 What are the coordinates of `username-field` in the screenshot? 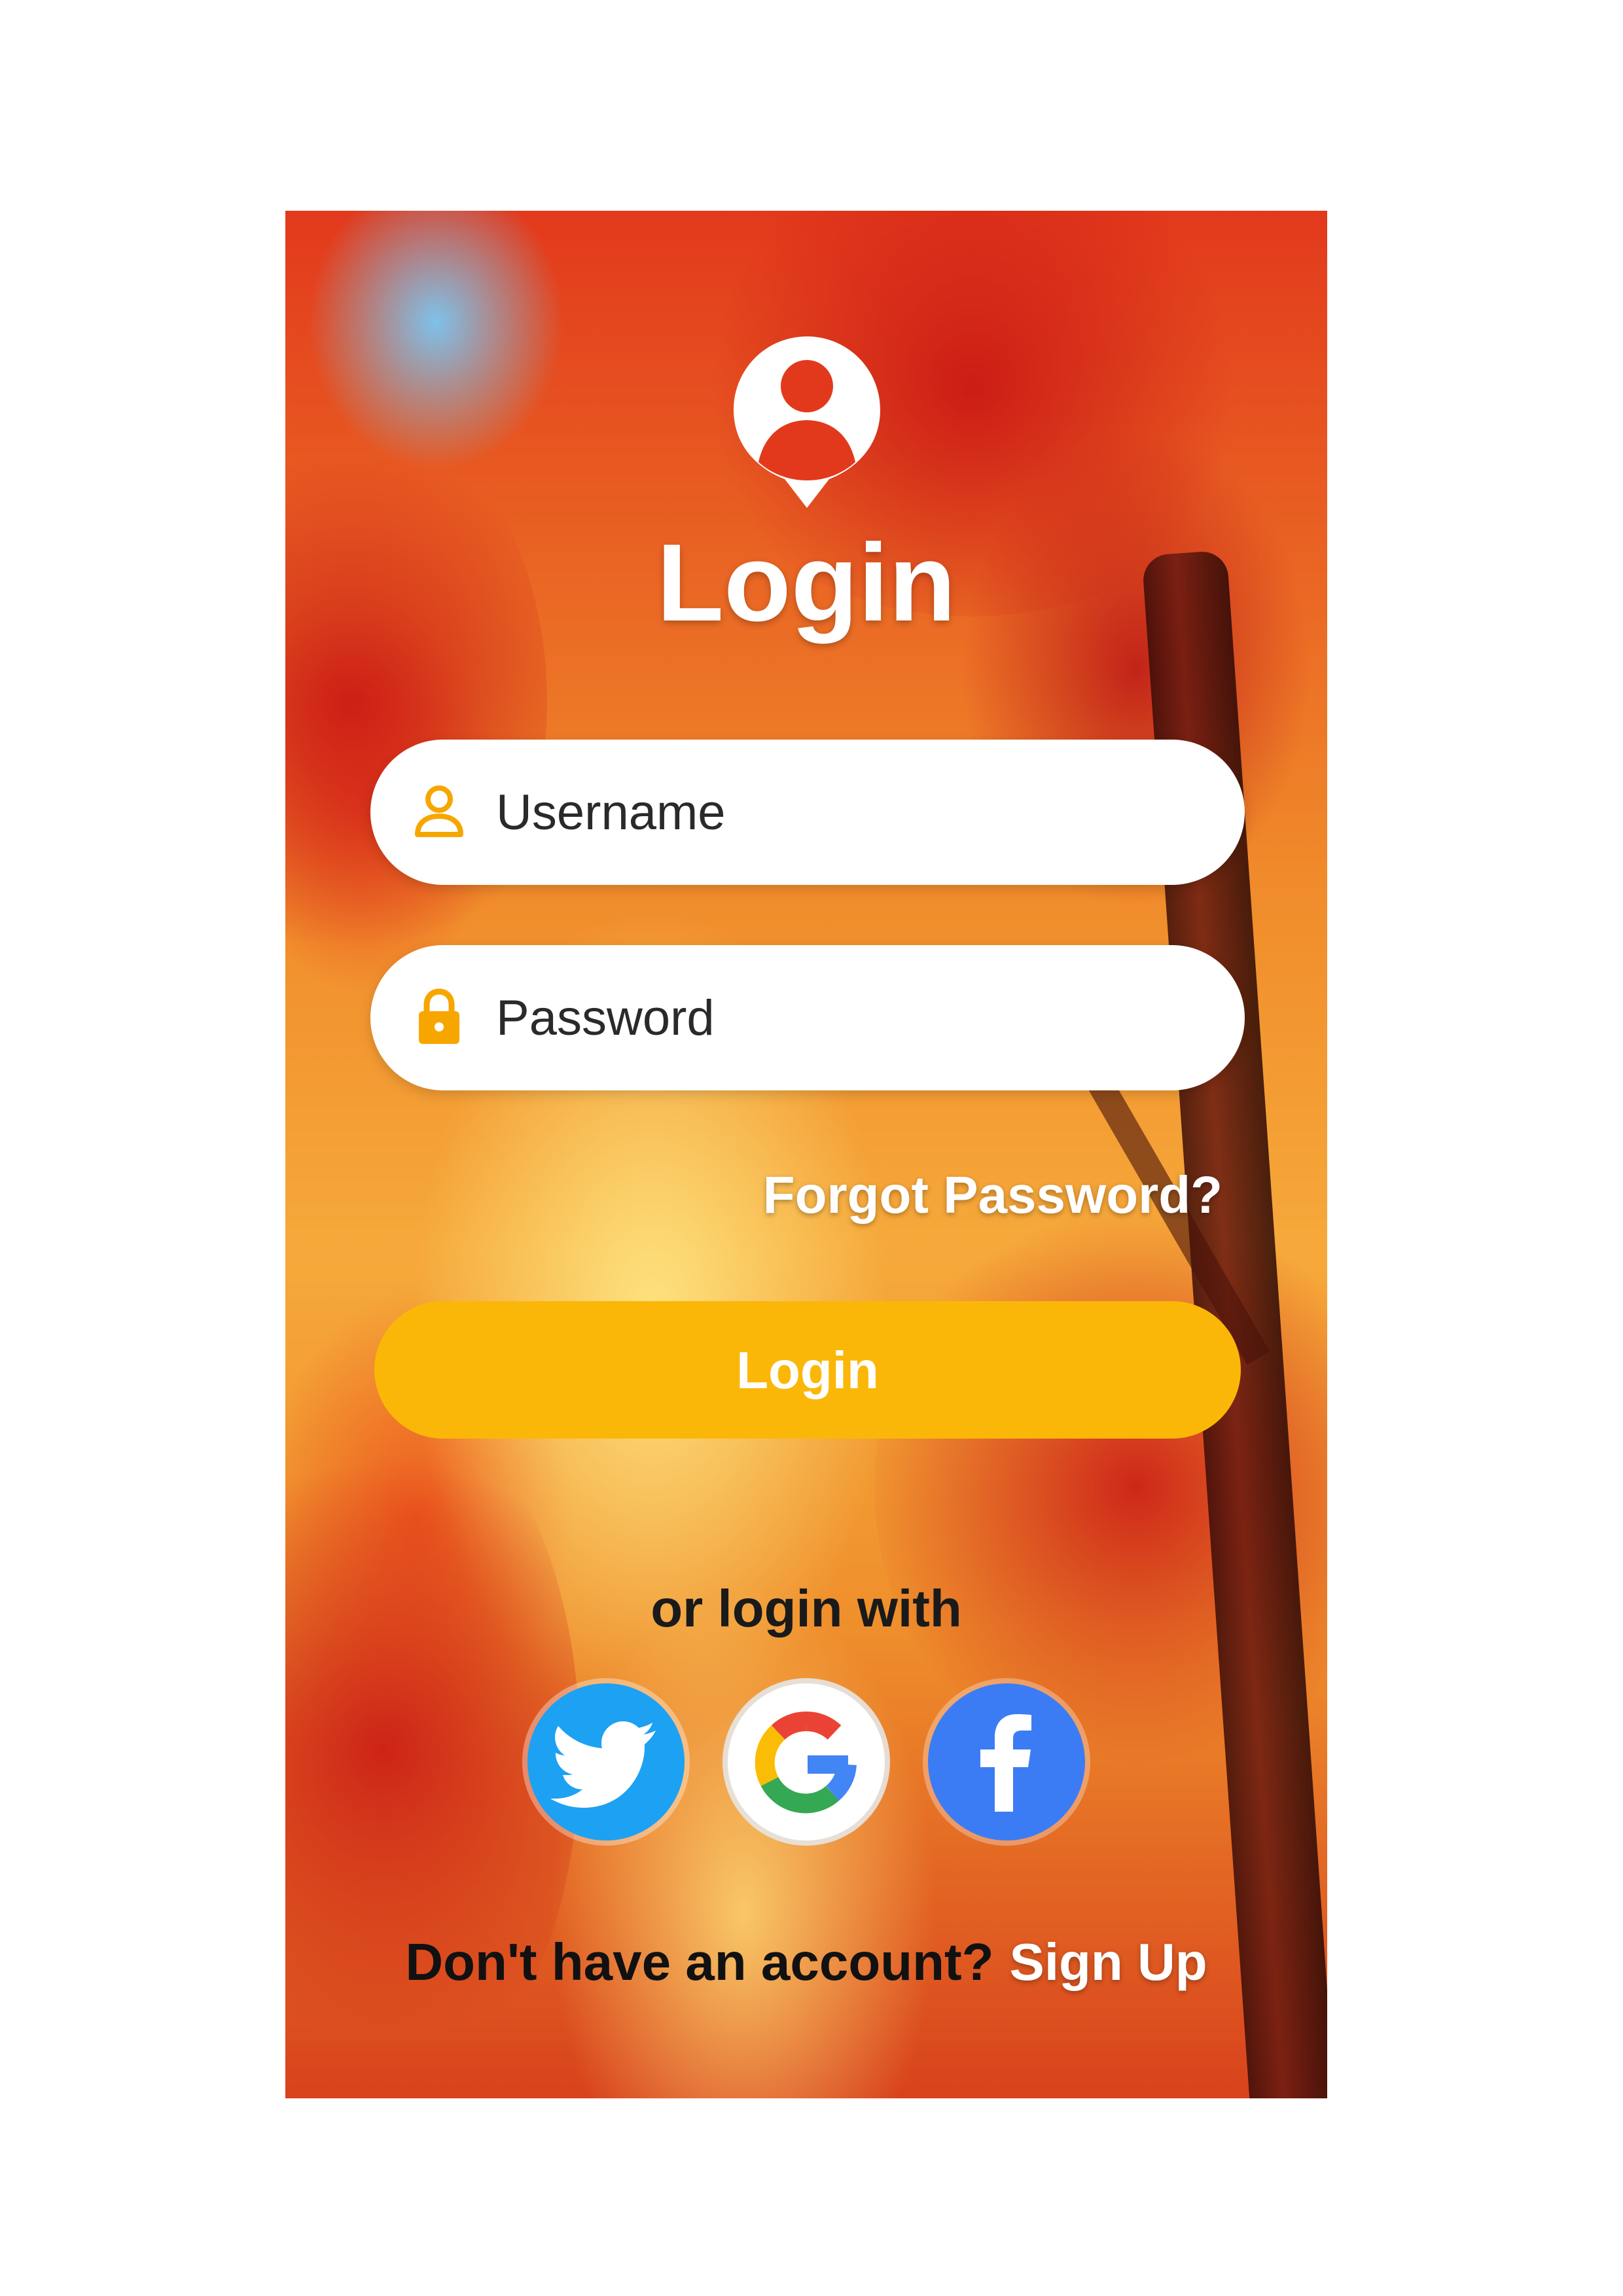 It's located at (808, 812).